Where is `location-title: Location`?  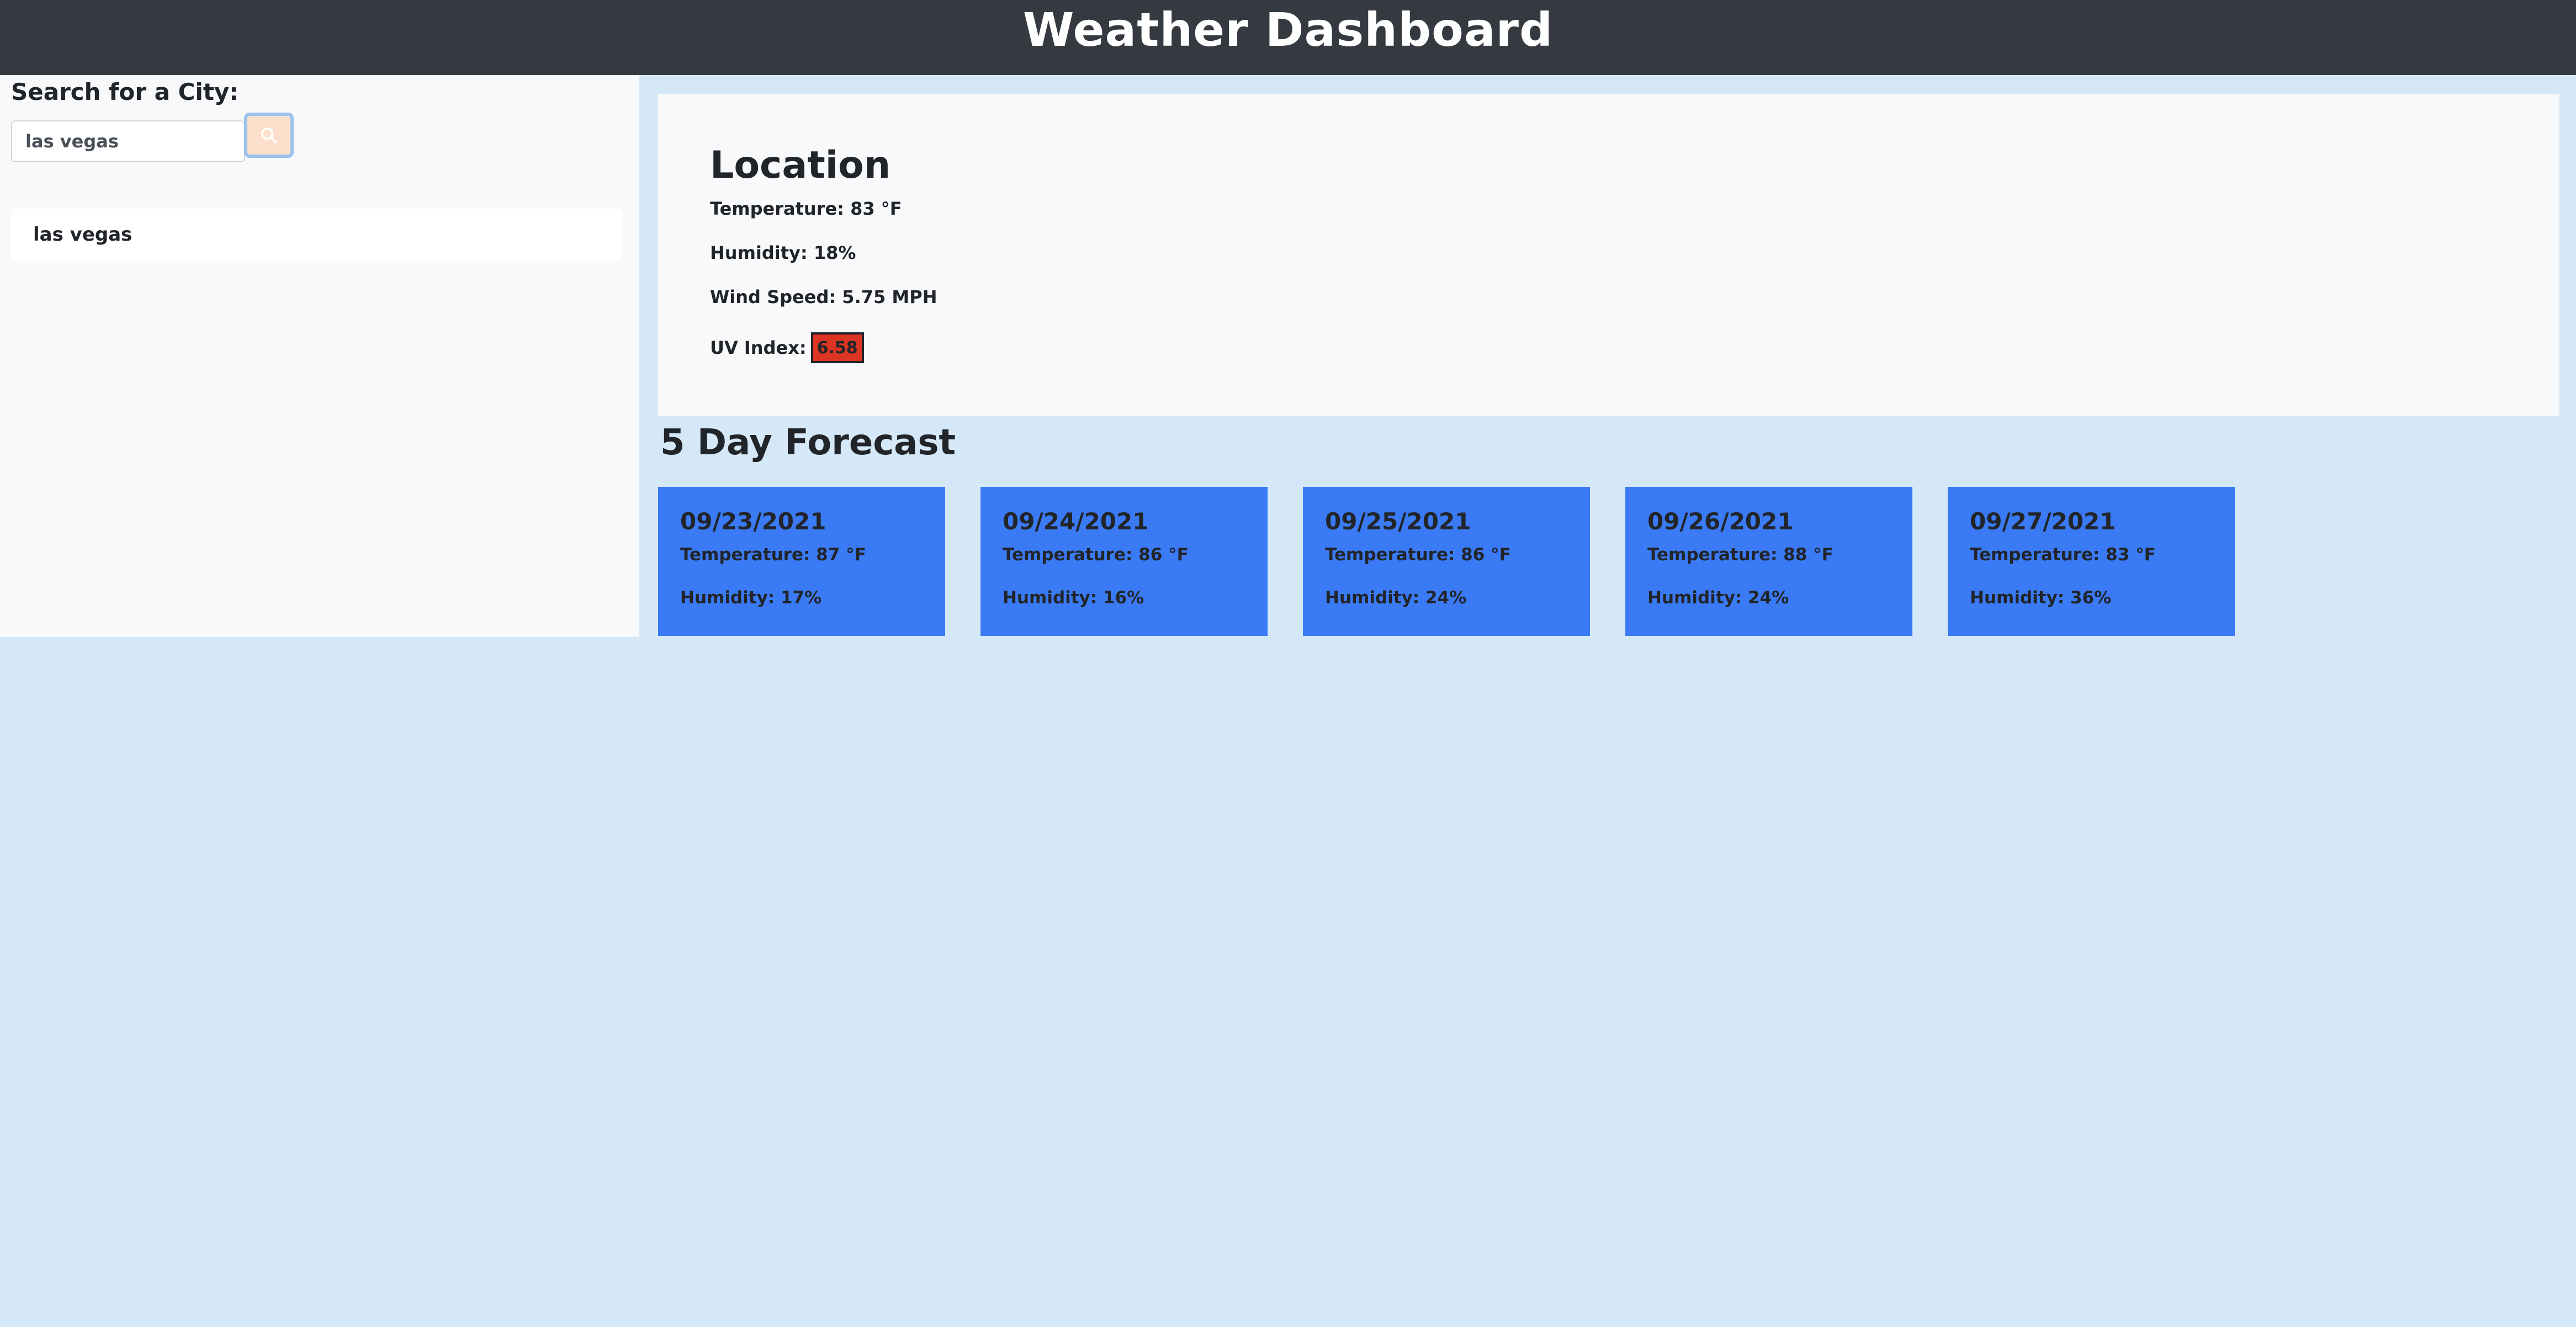 location-title: Location is located at coordinates (800, 165).